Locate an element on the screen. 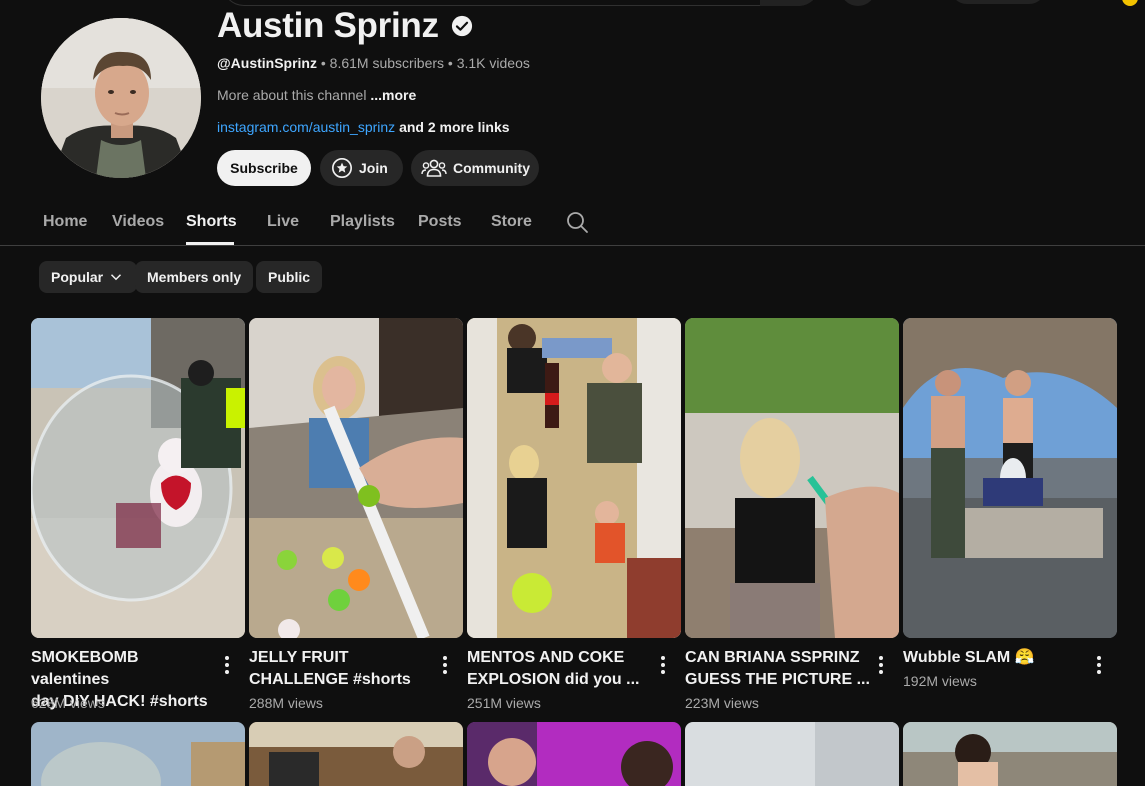 This screenshot has width=1145, height=786. subscribe-button: Subscribe is located at coordinates (264, 168).